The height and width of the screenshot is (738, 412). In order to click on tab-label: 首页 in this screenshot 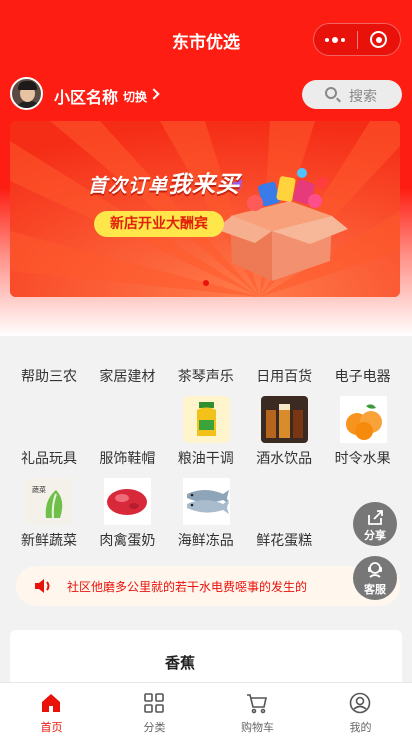, I will do `click(51, 727)`.